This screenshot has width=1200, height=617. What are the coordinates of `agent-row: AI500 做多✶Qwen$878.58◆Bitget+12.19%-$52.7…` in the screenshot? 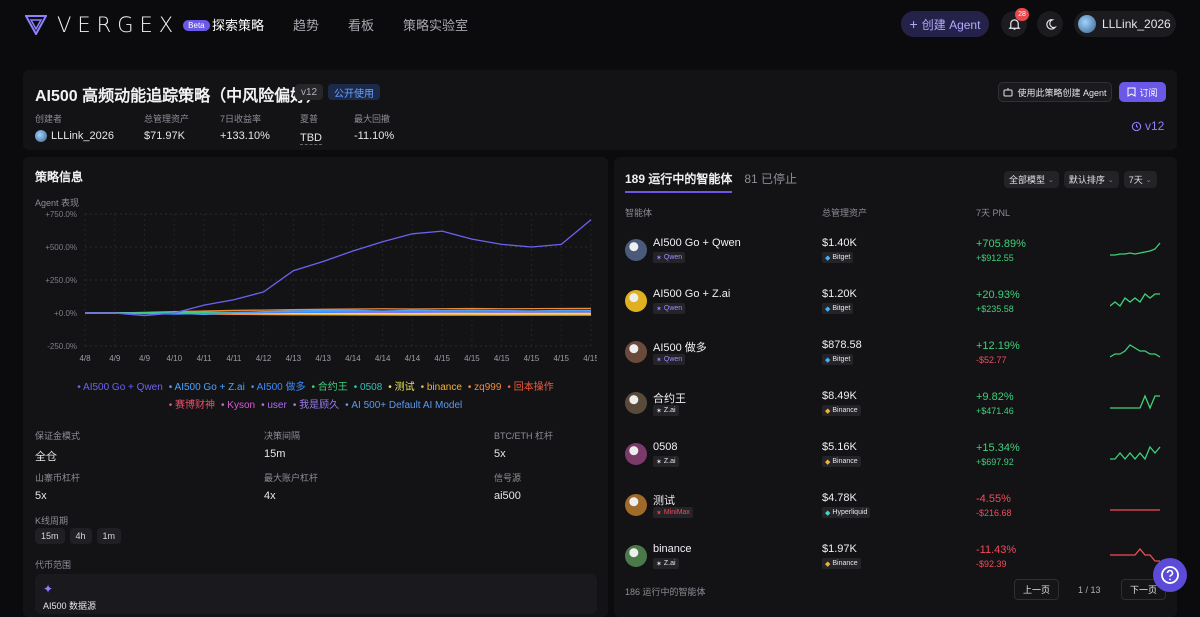 It's located at (895, 358).